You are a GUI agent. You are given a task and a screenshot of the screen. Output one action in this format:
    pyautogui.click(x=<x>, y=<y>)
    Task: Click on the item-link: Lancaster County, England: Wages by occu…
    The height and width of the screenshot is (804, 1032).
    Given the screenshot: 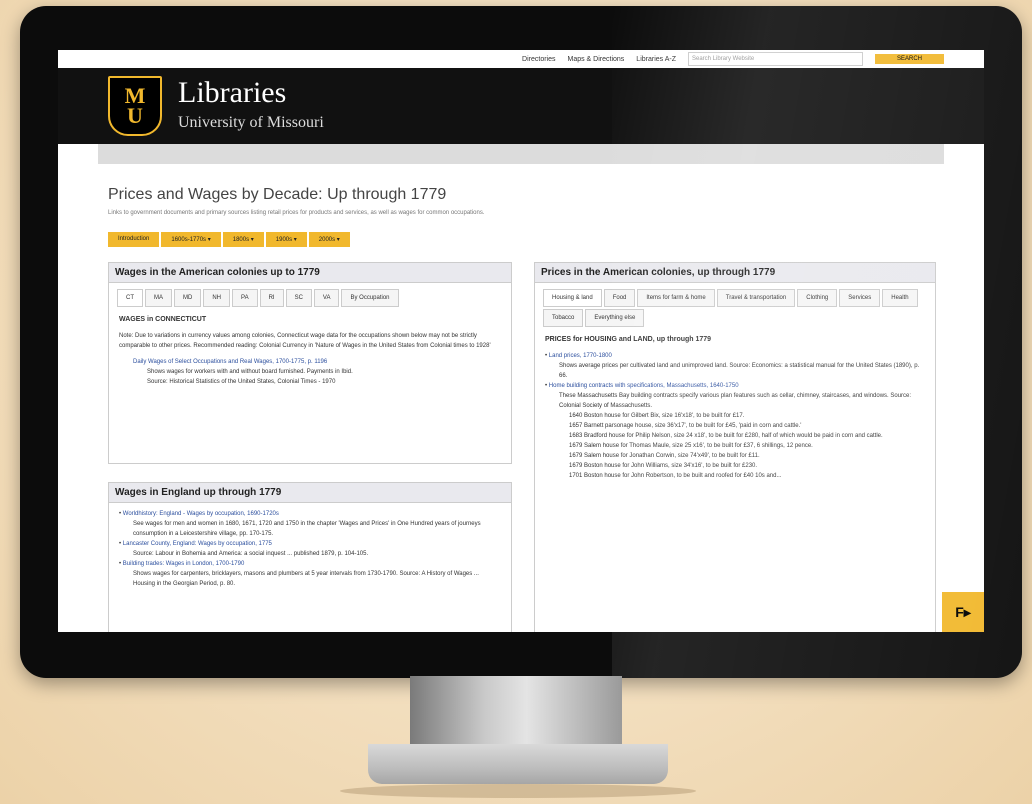 What is the action you would take?
    pyautogui.click(x=197, y=544)
    